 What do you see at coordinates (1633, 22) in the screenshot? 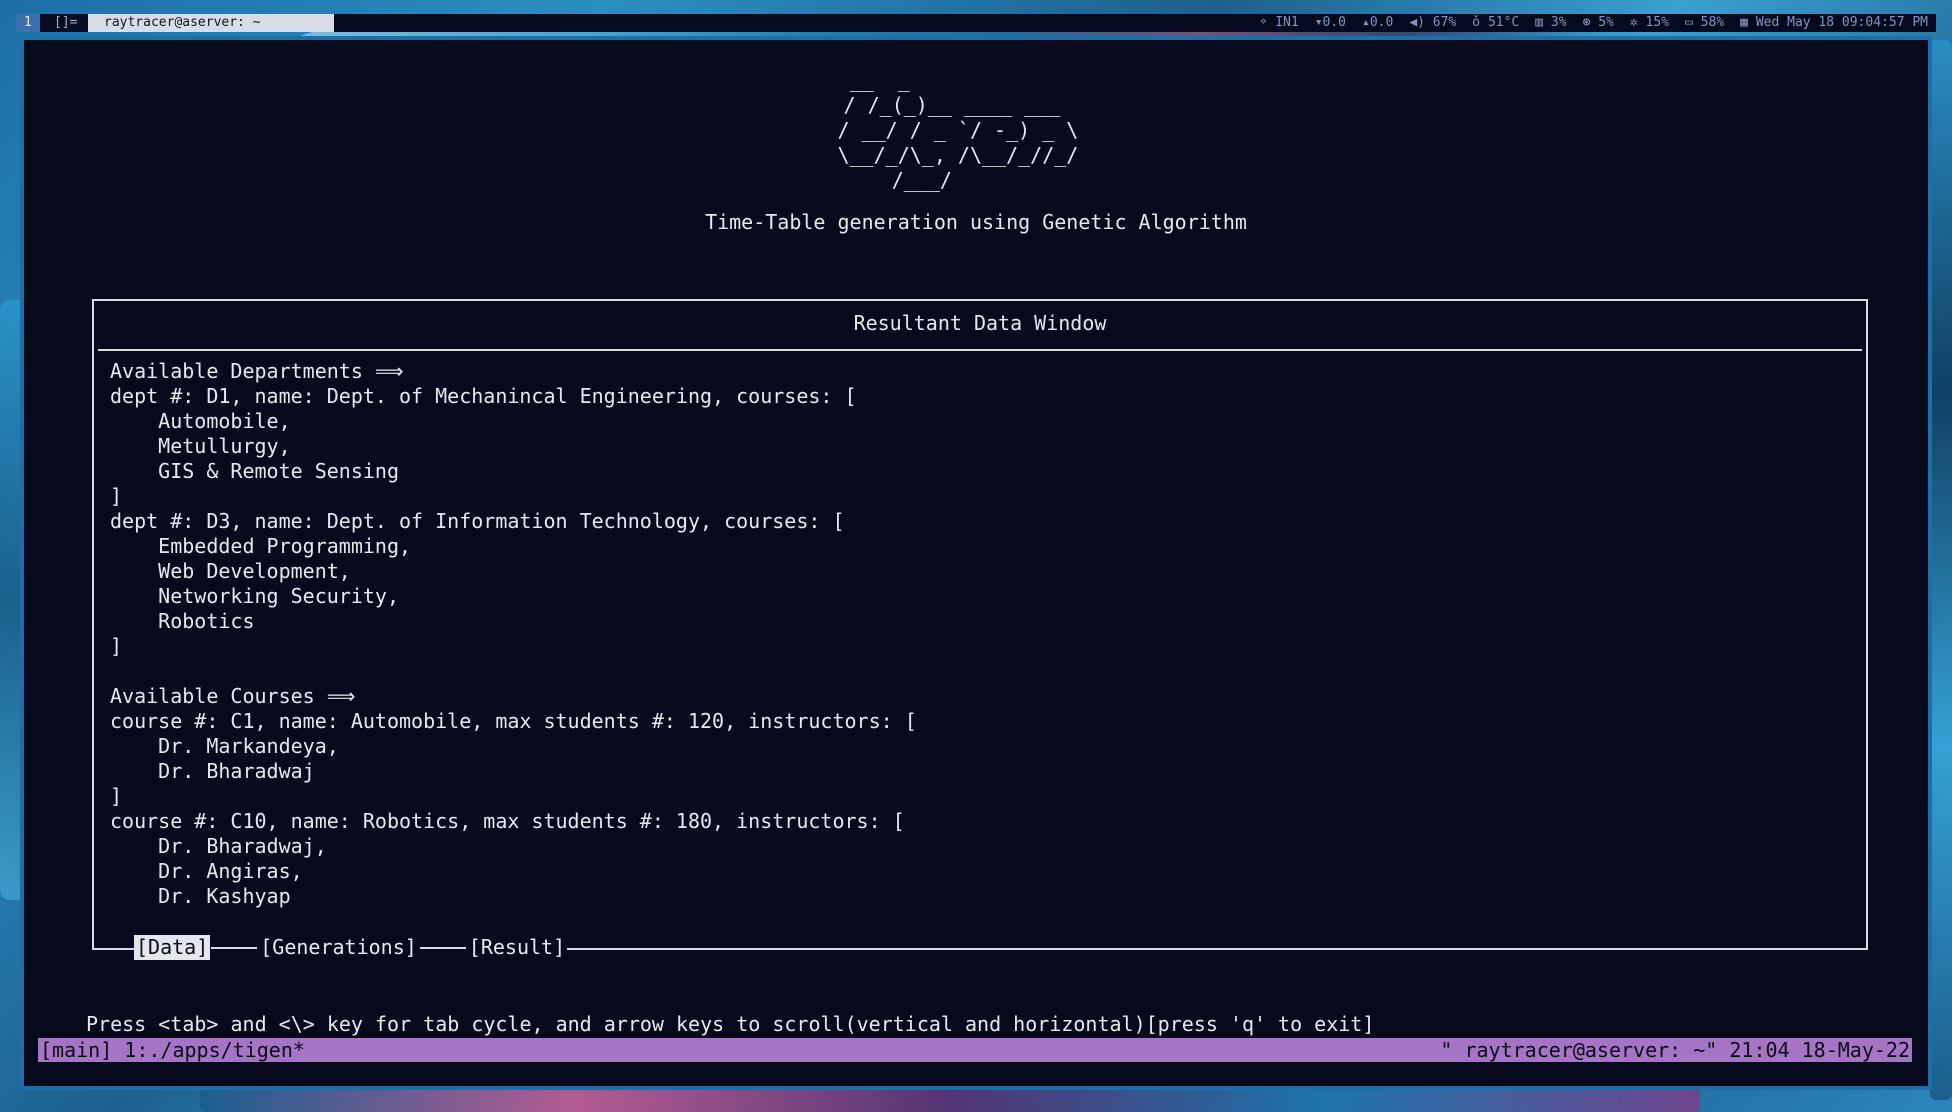
I see `gear-icon: ✲` at bounding box center [1633, 22].